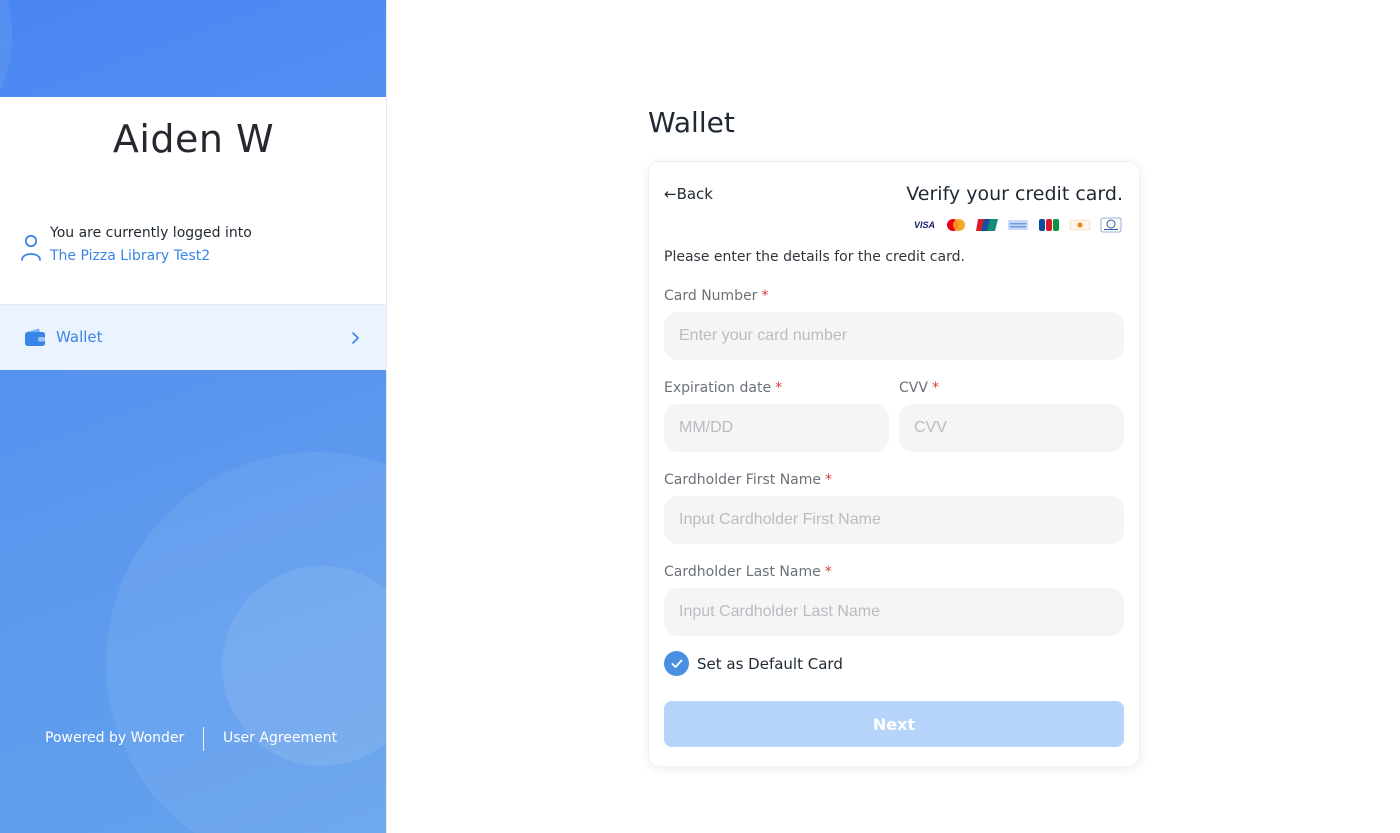  Describe the element at coordinates (670, 194) in the screenshot. I see `arrow-left-icon: ←` at that location.